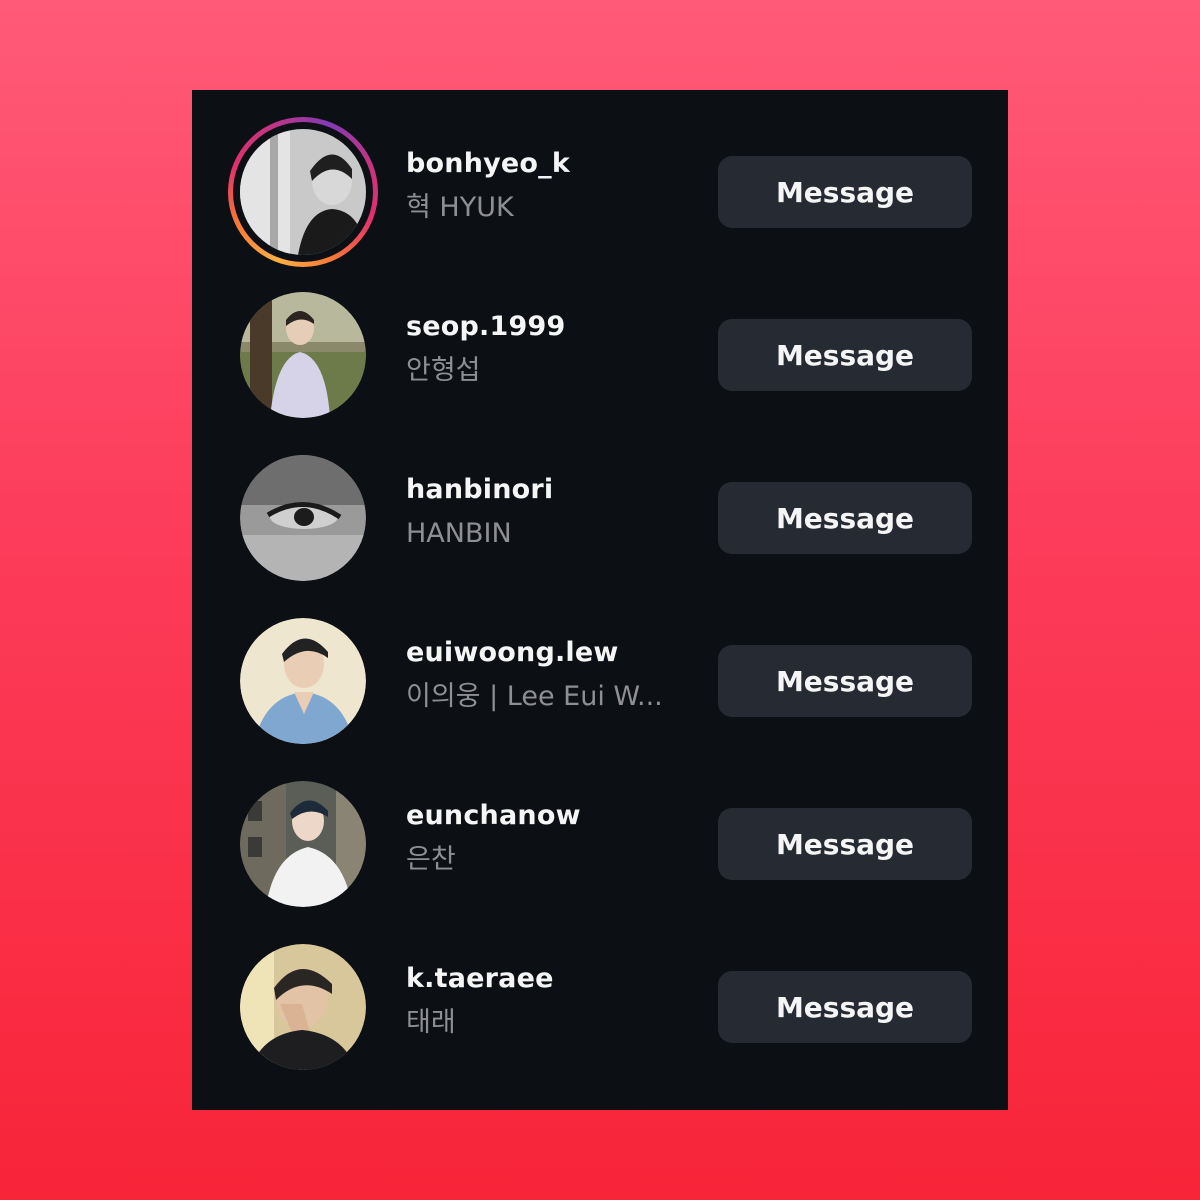  I want to click on full-name: 은찬, so click(431, 859).